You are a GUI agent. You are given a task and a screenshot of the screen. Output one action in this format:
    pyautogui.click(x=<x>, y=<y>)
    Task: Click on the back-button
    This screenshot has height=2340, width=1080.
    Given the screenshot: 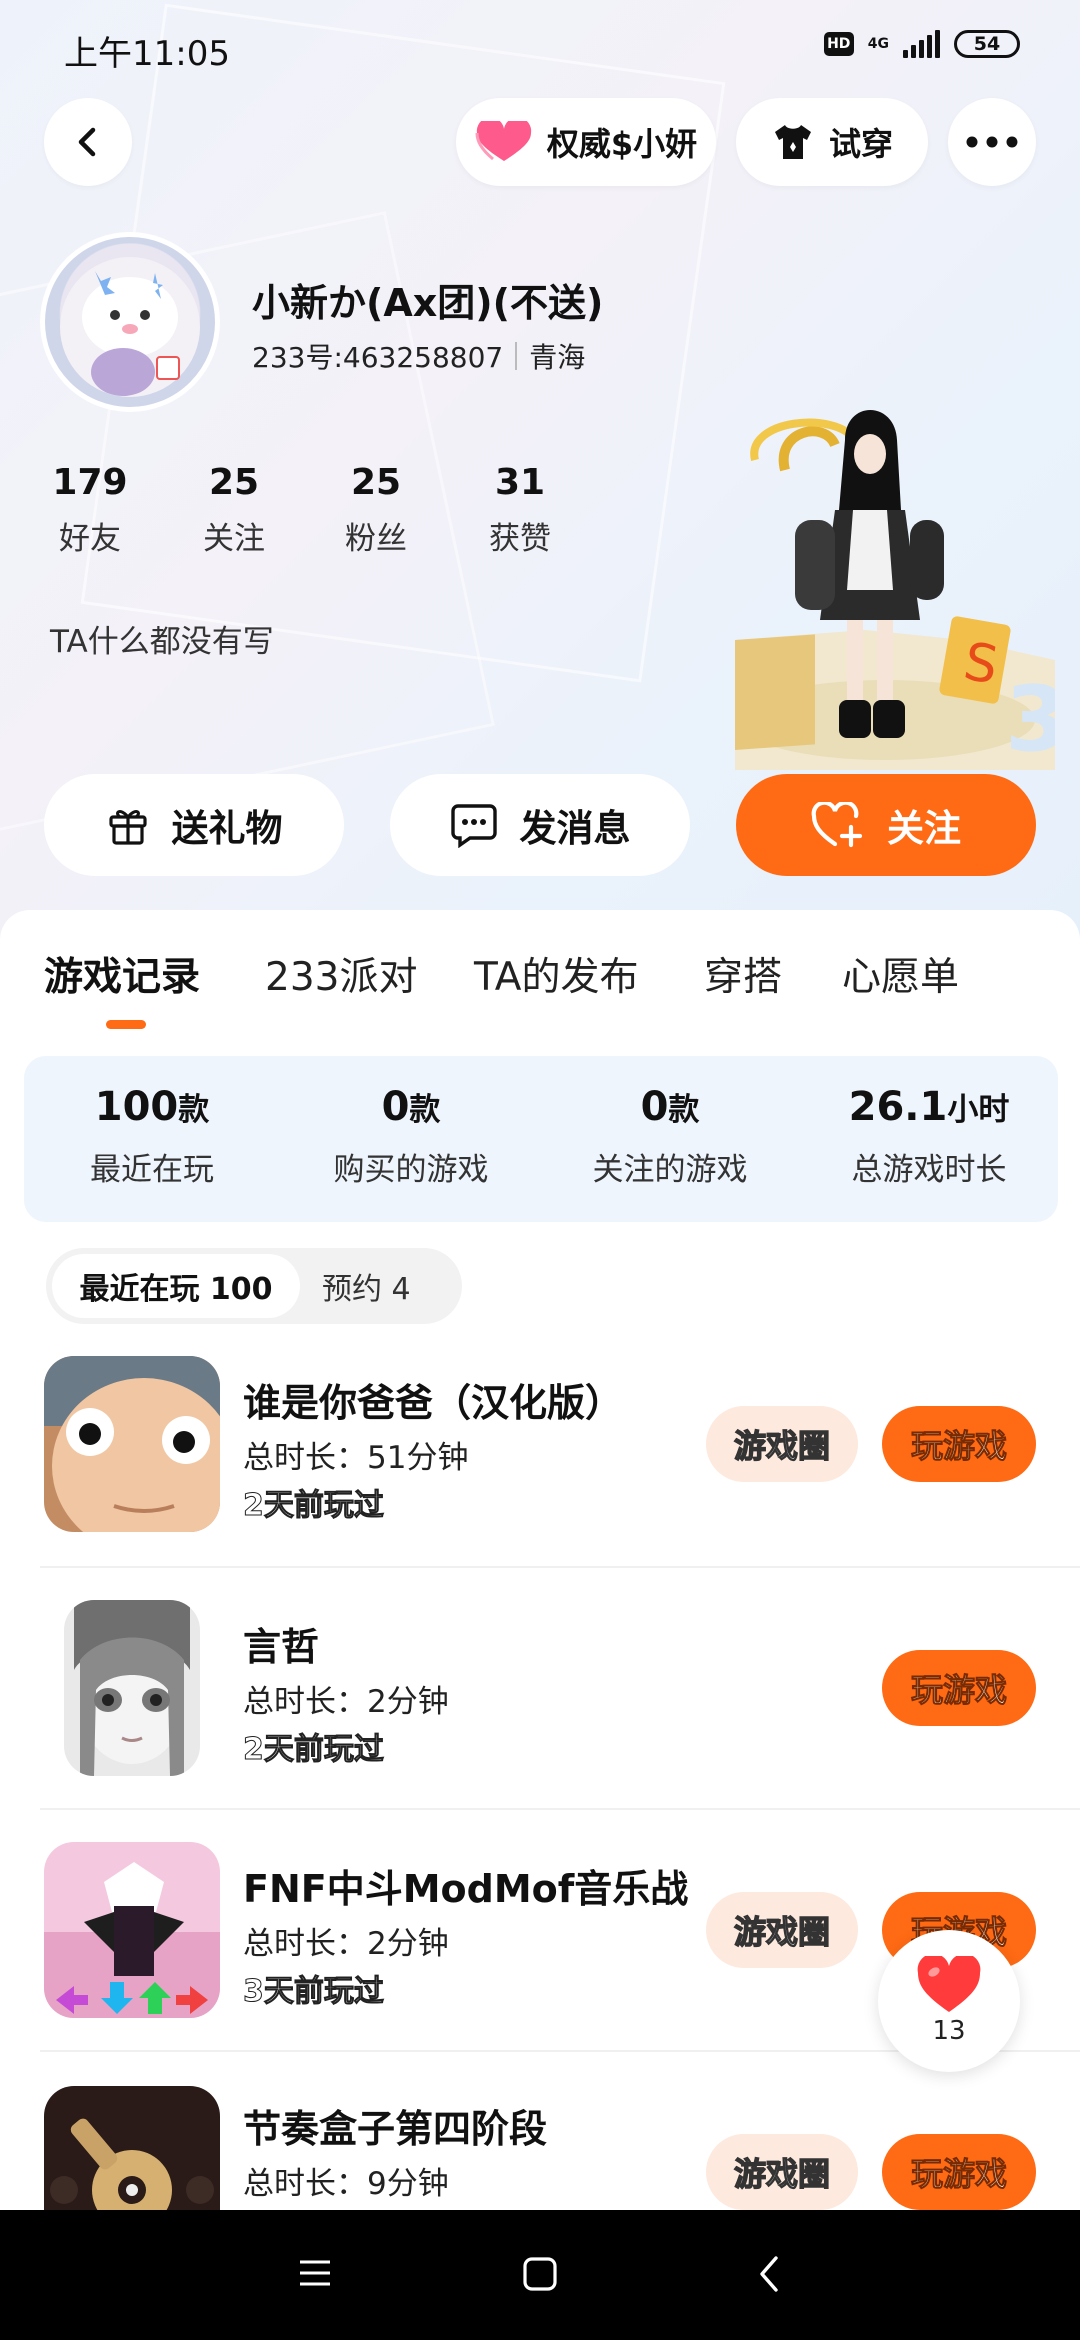 What is the action you would take?
    pyautogui.click(x=88, y=142)
    